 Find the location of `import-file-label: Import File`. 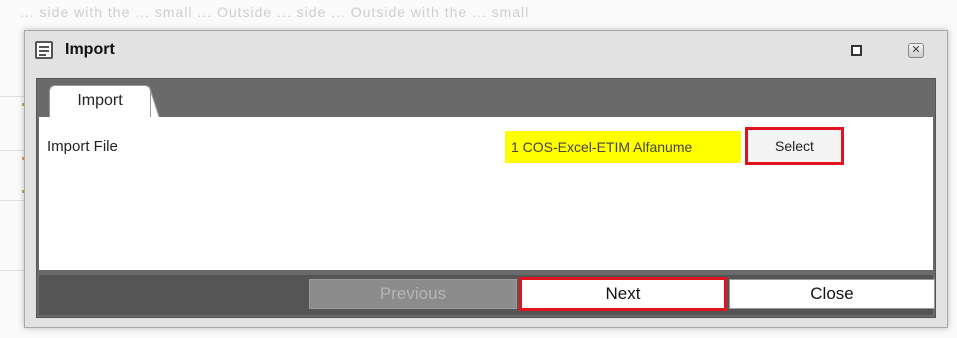

import-file-label: Import File is located at coordinates (82, 146).